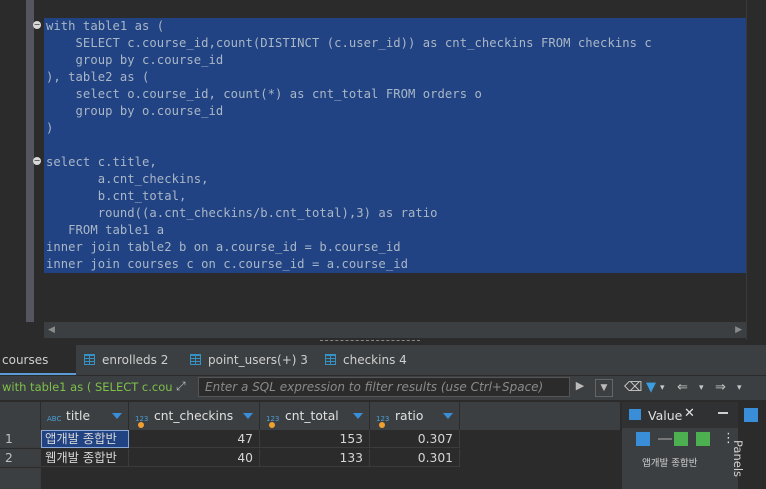 The width and height of the screenshot is (766, 489). What do you see at coordinates (396, 26) in the screenshot?
I see `code-line: with table1 as (` at bounding box center [396, 26].